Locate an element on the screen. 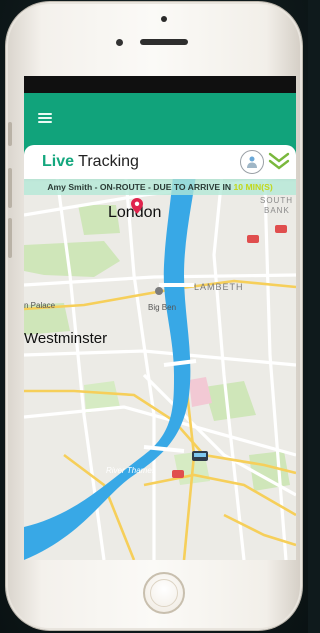 This screenshot has height=633, width=320. proximity-sensor is located at coordinates (119, 42).